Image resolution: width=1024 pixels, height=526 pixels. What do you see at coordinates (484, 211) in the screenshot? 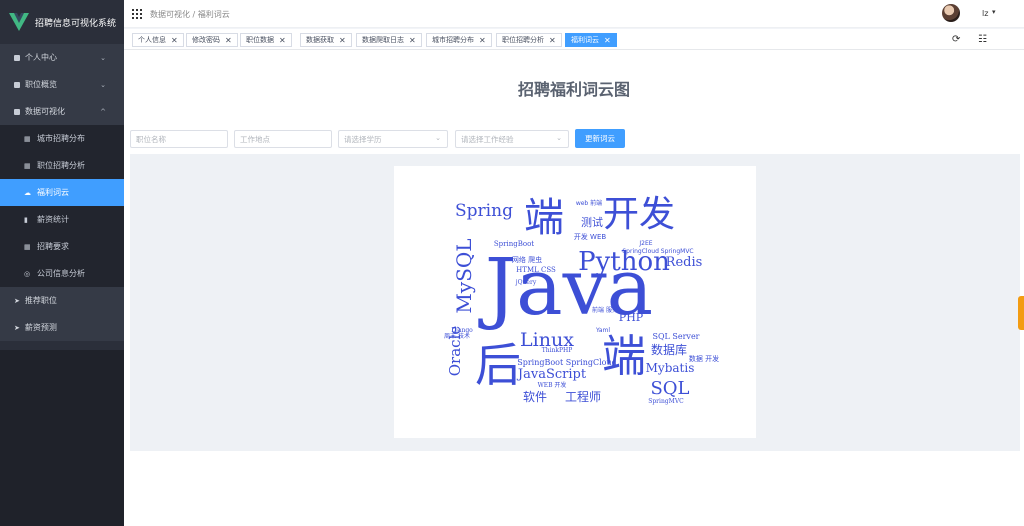
I see `wordcloud-word: Spring` at bounding box center [484, 211].